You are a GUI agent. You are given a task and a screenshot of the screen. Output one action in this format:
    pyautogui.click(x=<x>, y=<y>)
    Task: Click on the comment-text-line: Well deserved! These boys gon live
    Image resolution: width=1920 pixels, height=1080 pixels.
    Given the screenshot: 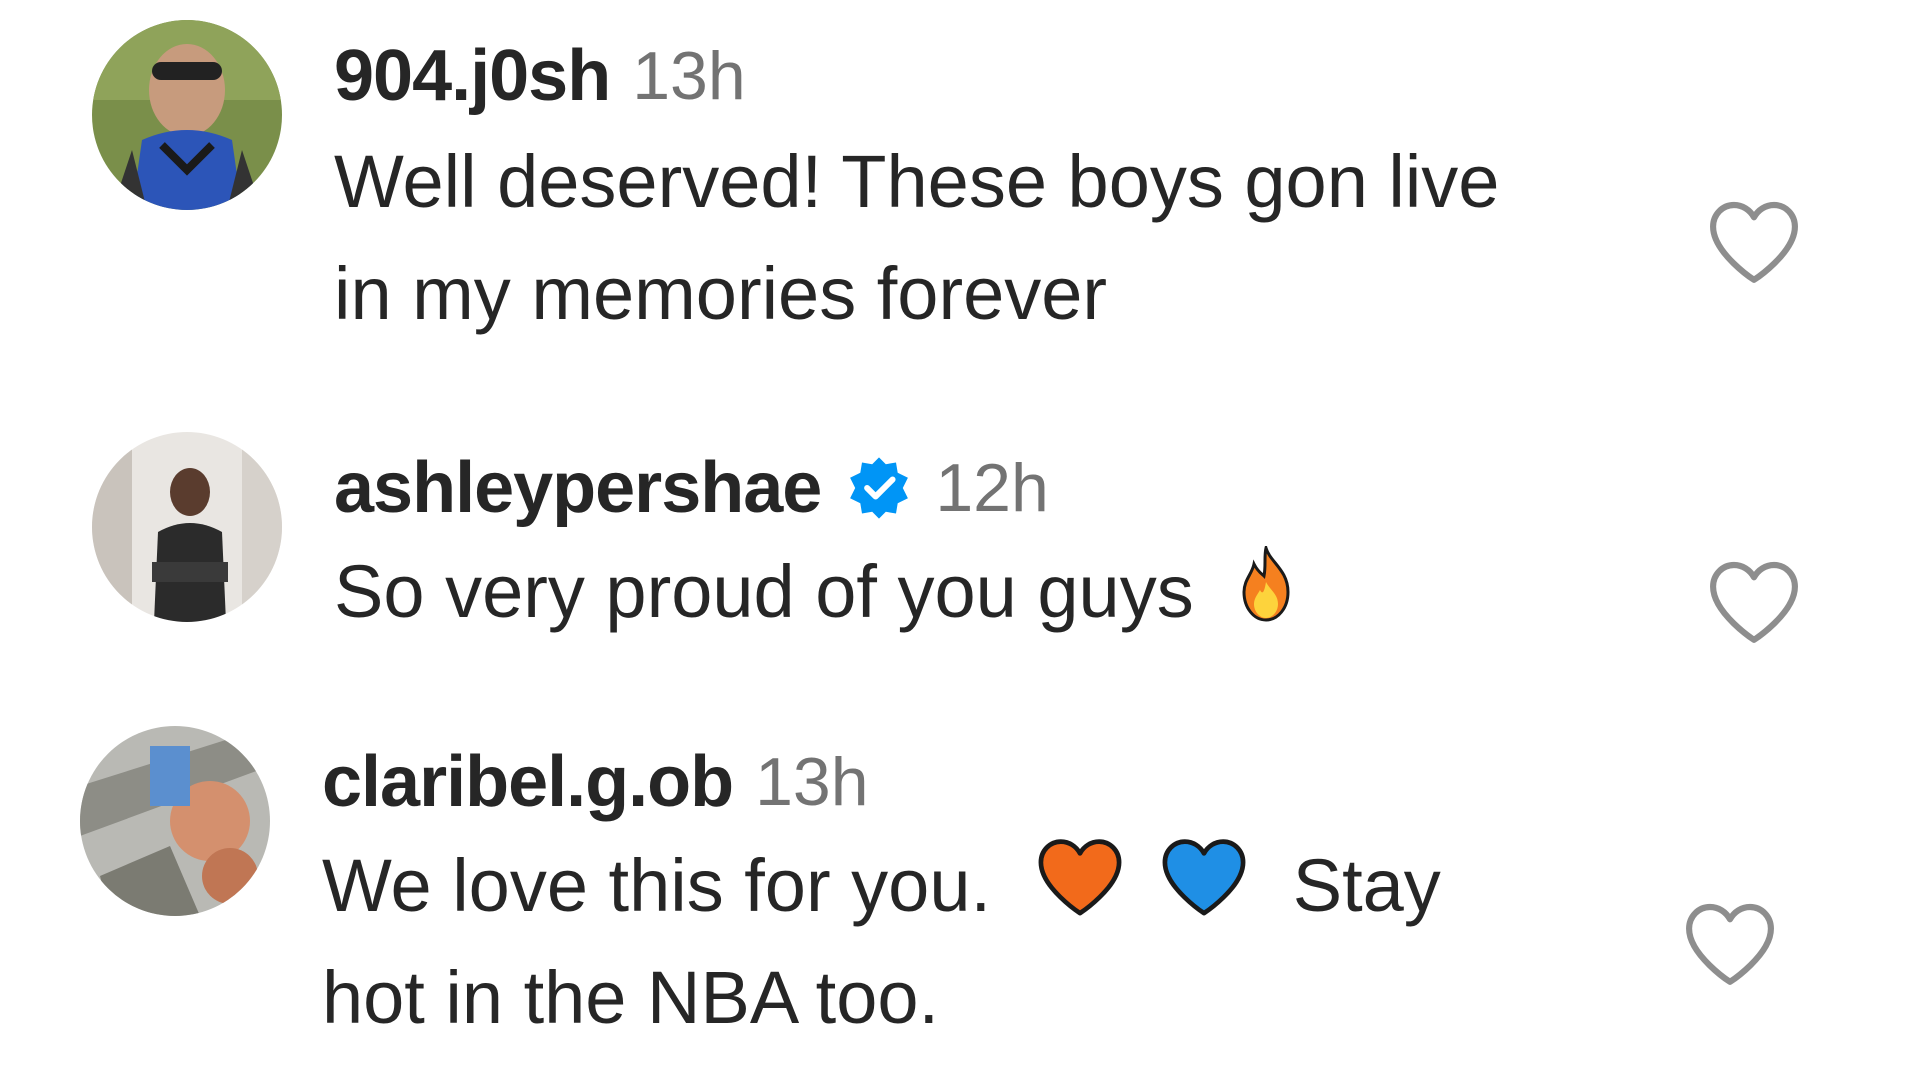 What is the action you would take?
    pyautogui.click(x=917, y=181)
    